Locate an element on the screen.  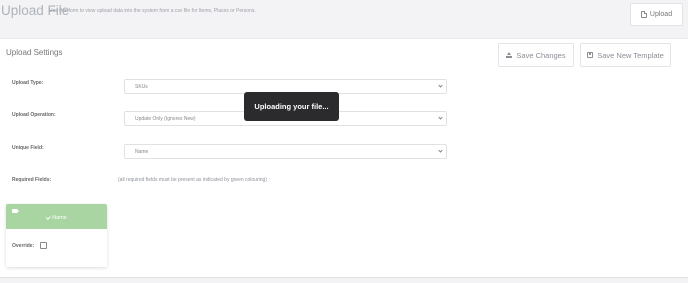
field-card-name: Name is located at coordinates (56, 218).